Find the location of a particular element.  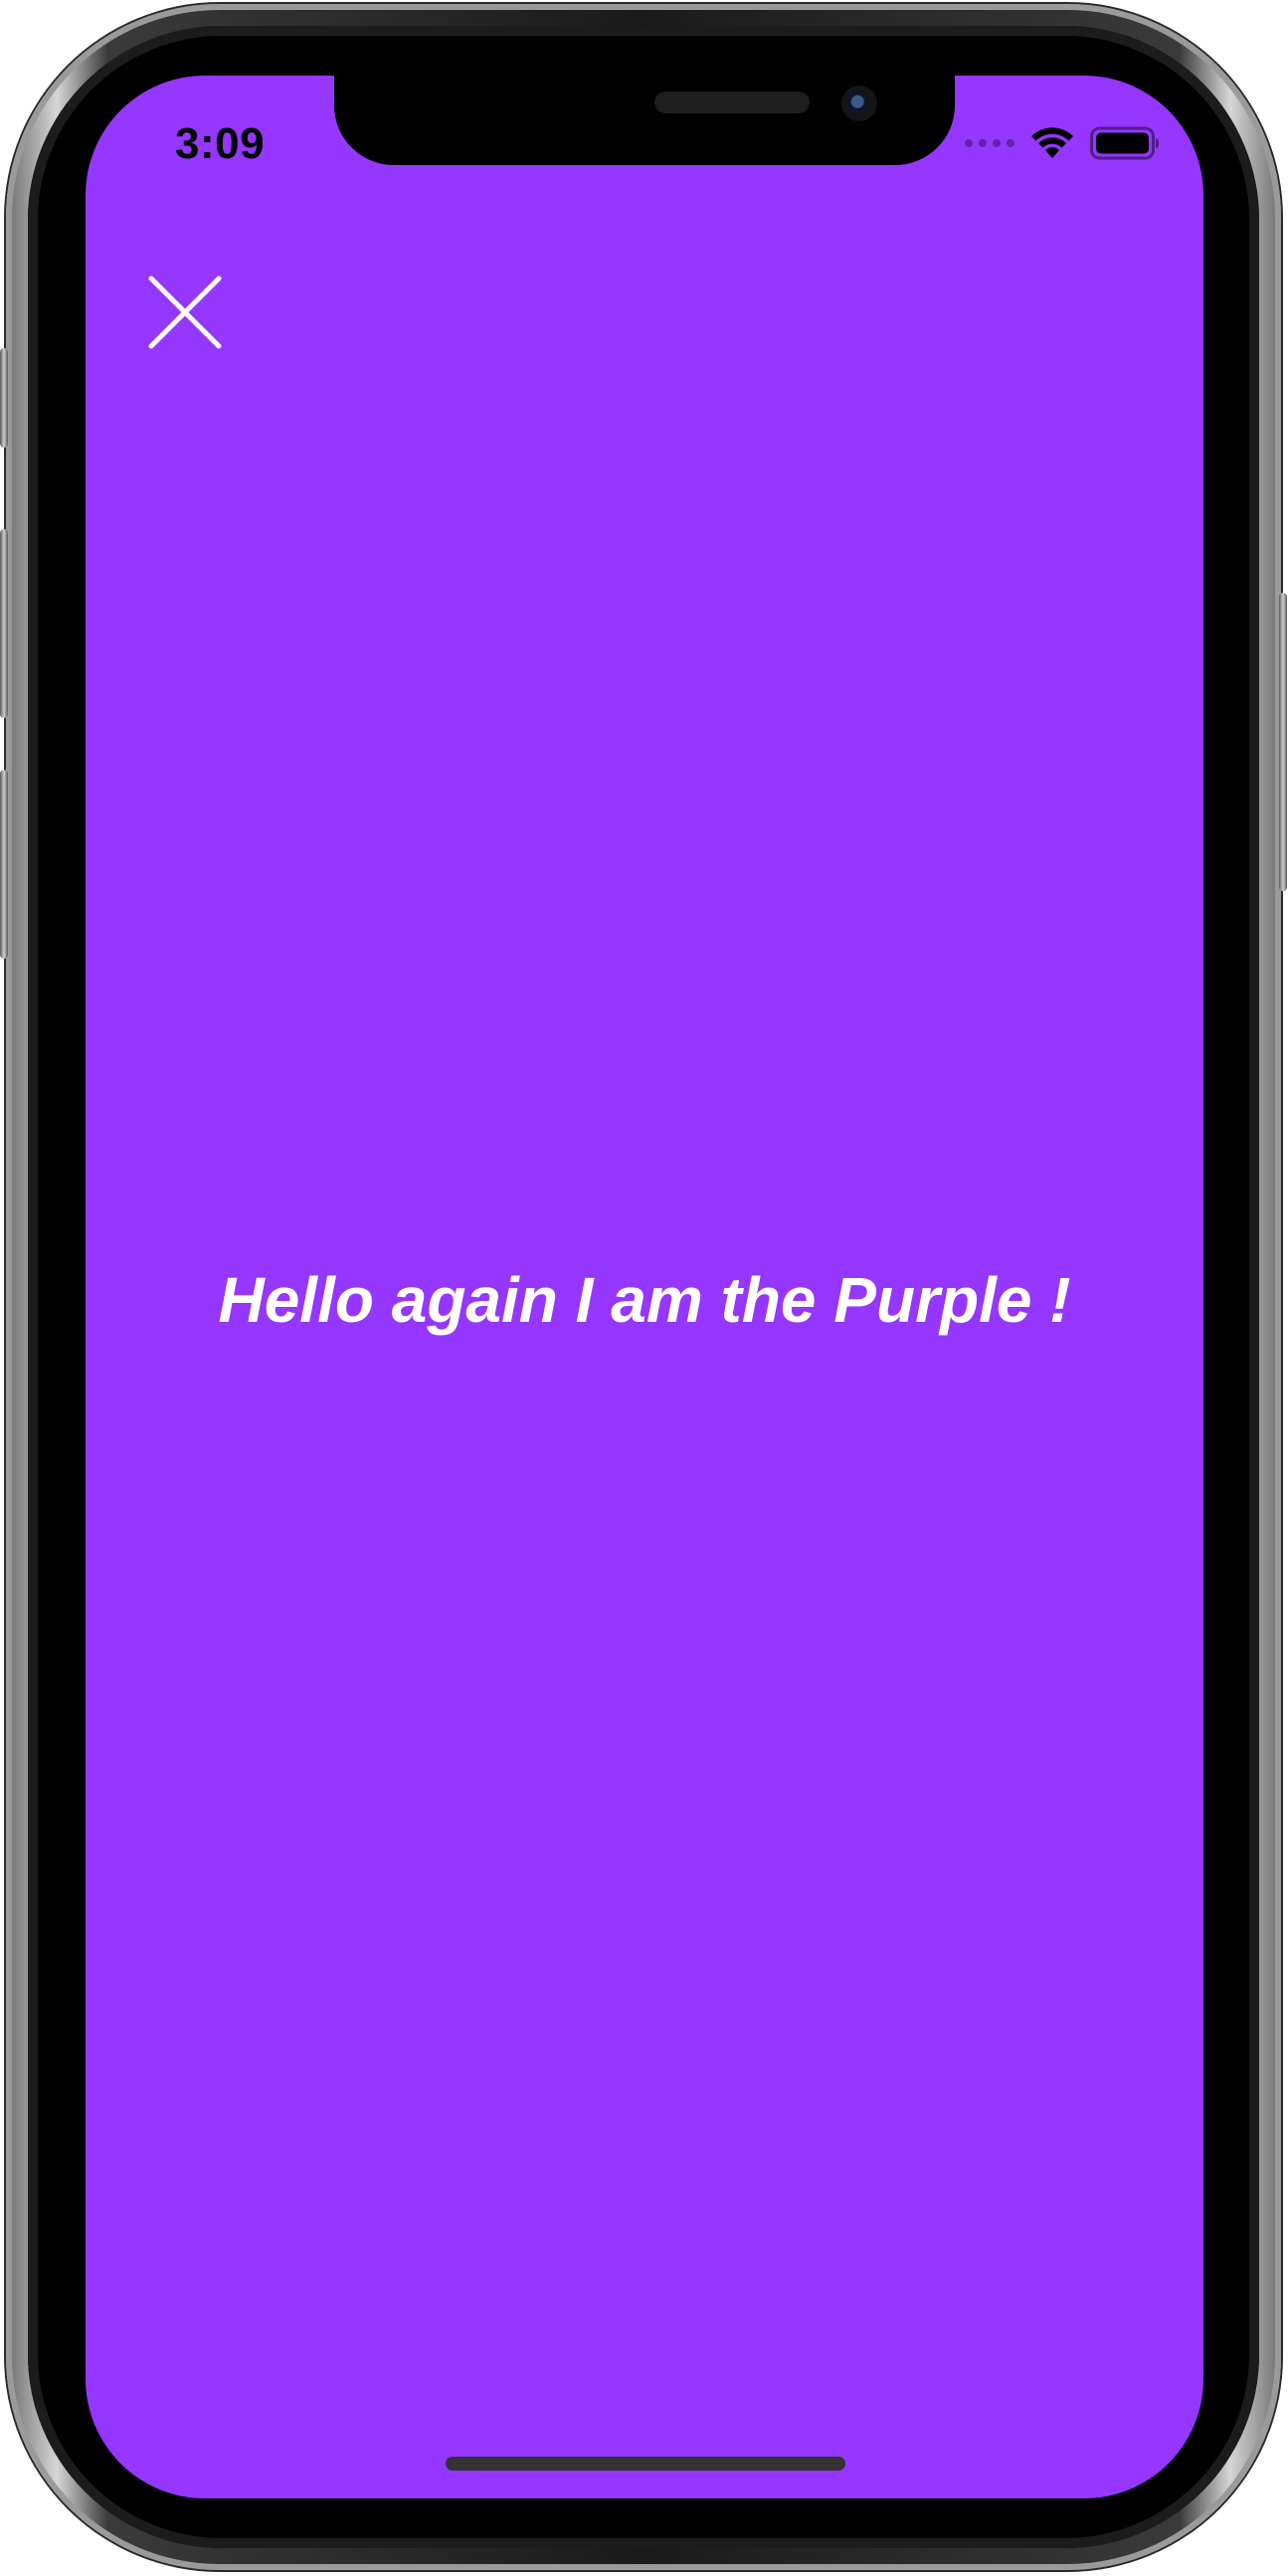

close-icon is located at coordinates (185, 312).